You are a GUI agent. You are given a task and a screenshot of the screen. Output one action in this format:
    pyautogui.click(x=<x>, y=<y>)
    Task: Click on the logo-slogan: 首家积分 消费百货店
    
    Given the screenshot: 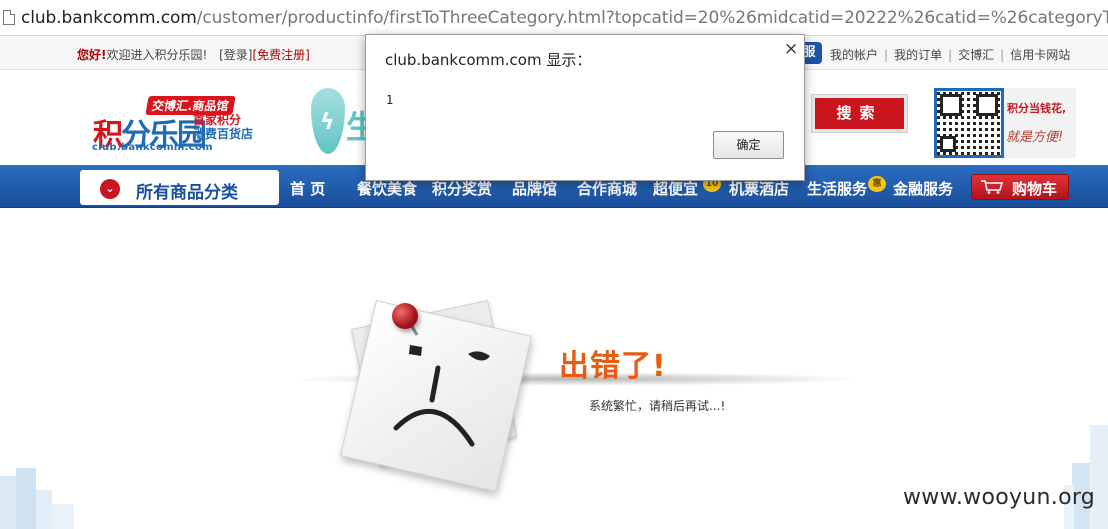 What is the action you would take?
    pyautogui.click(x=223, y=127)
    